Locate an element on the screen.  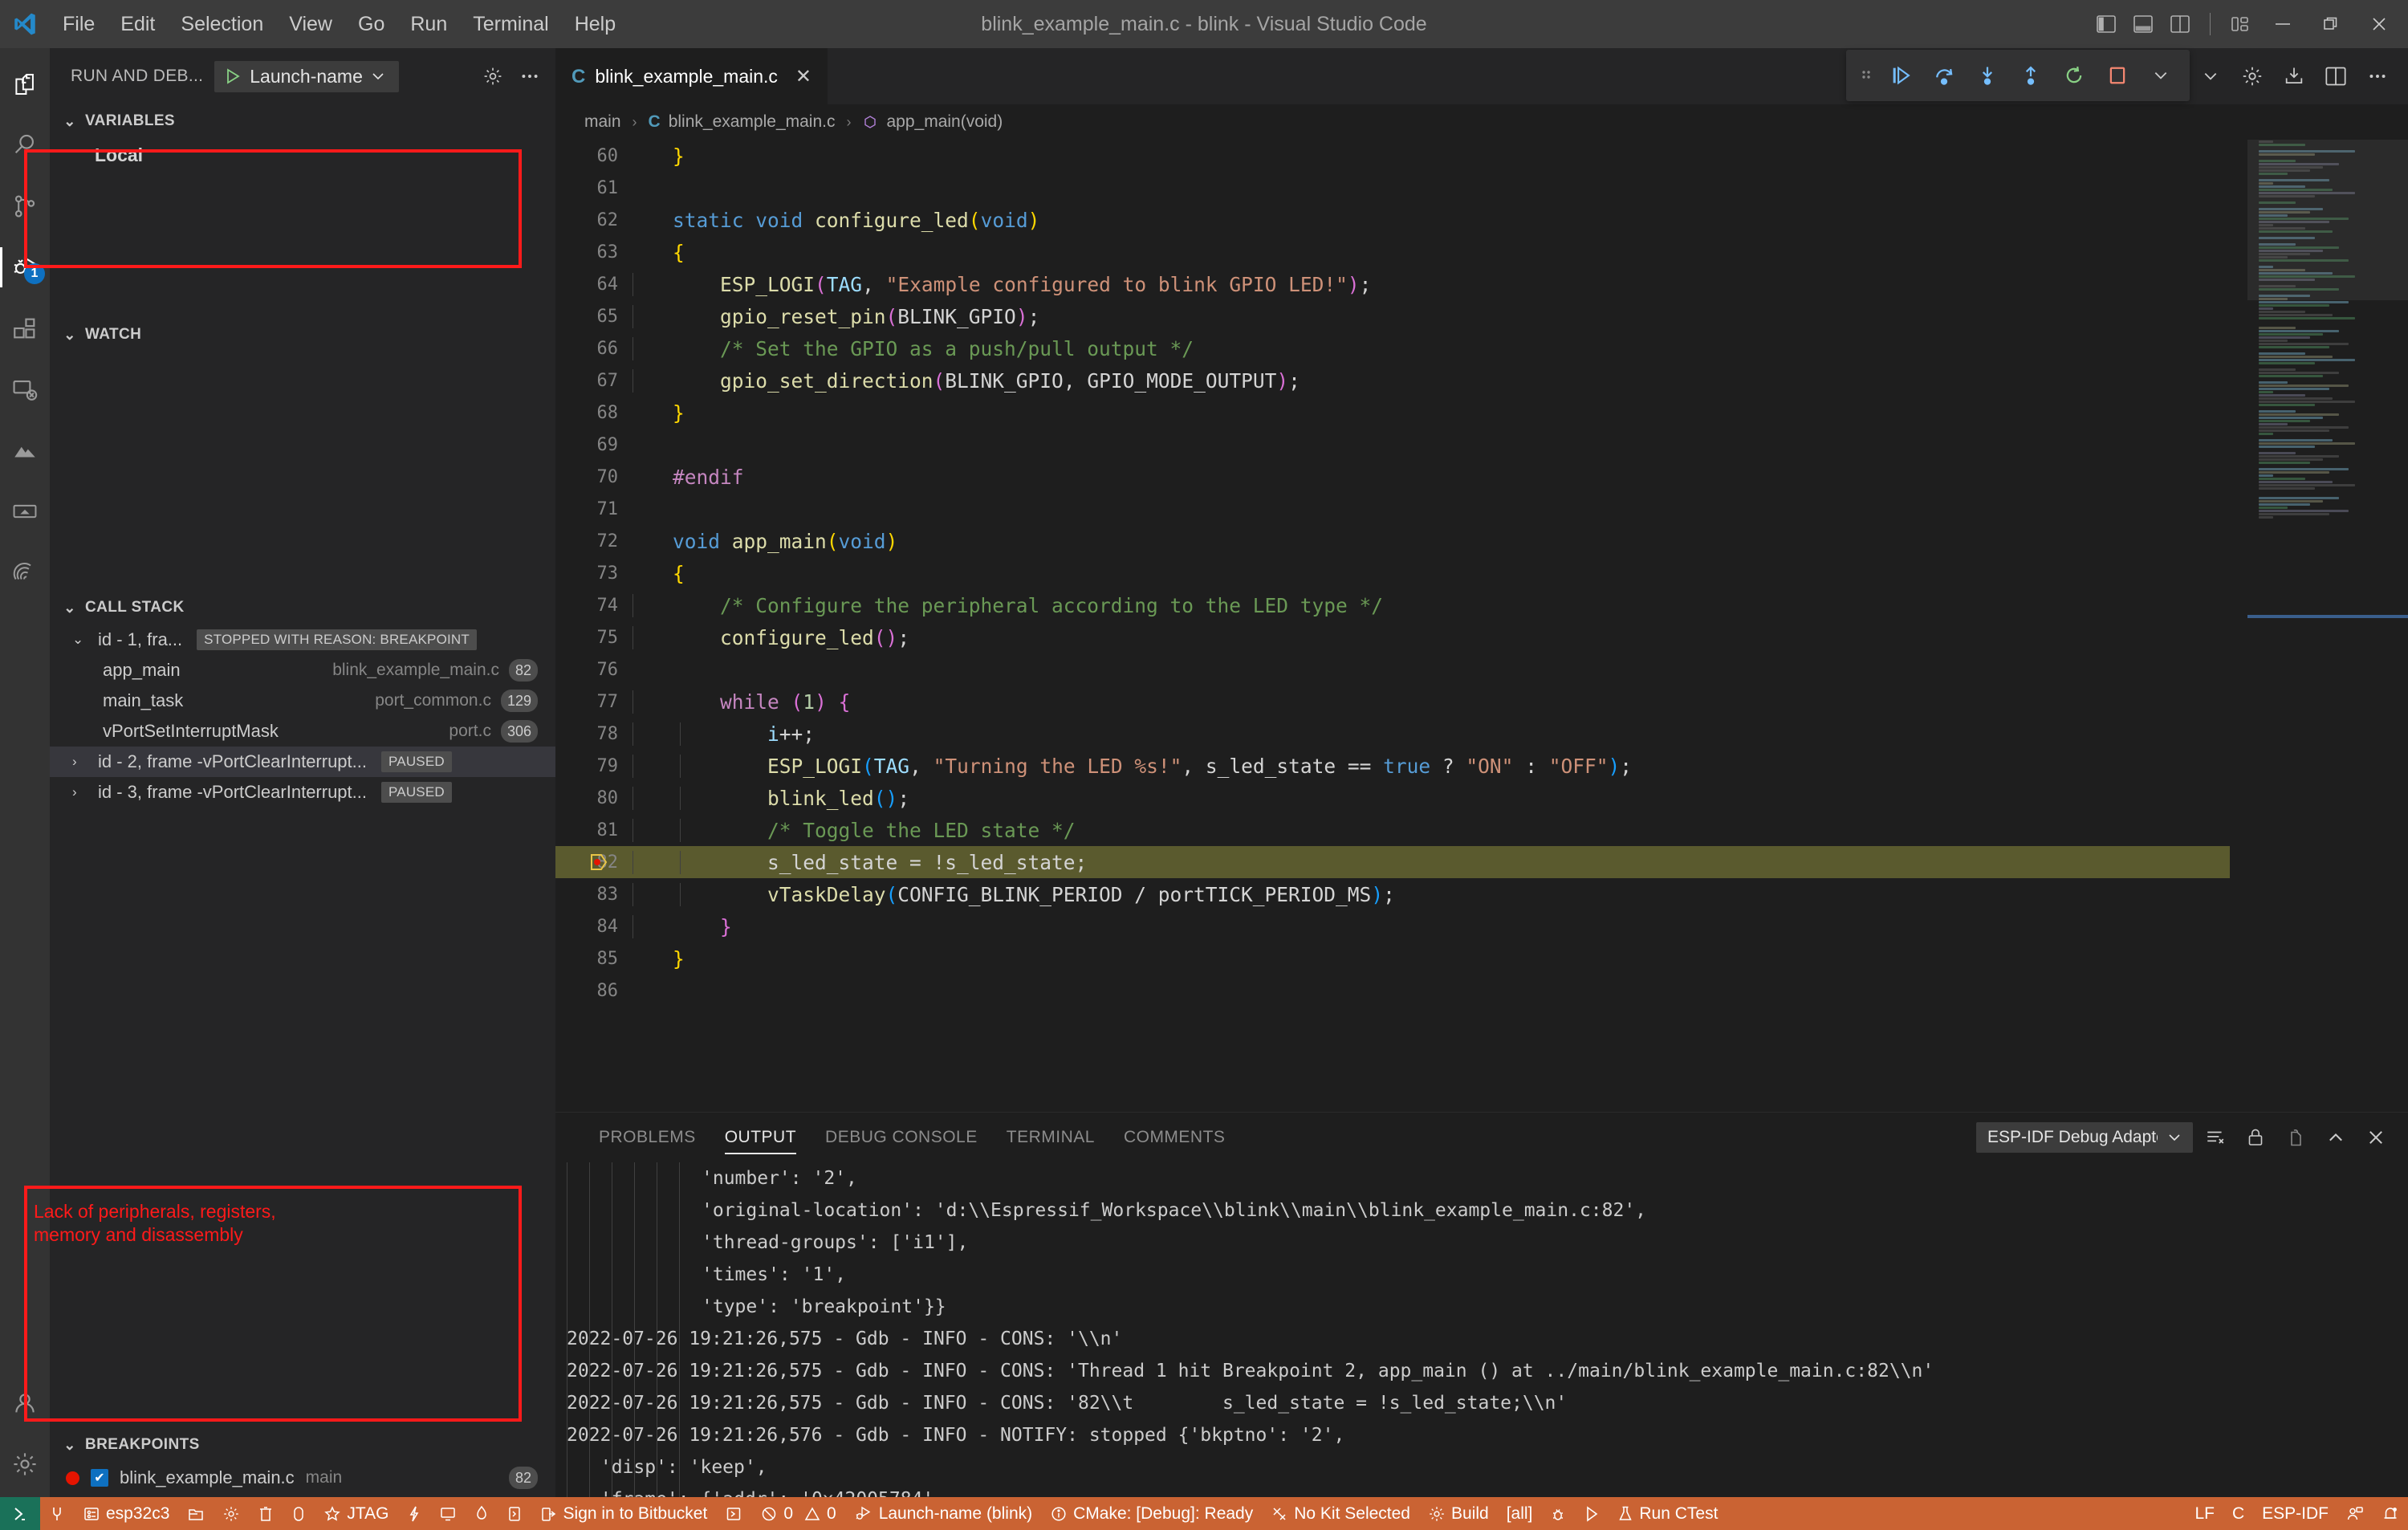
bitbucket-item: Sign in to Bitbucket is located at coordinates (624, 1513).